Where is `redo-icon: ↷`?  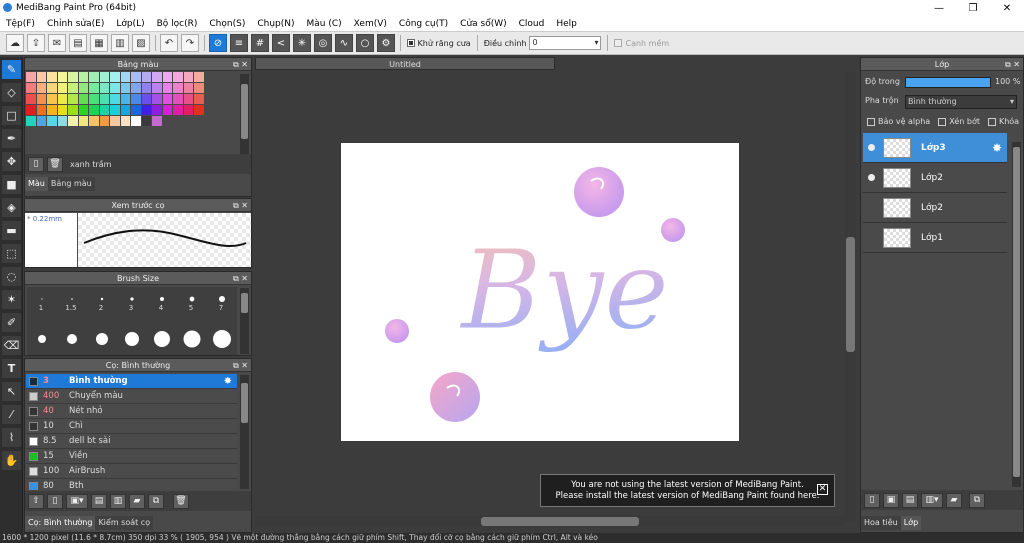 redo-icon: ↷ is located at coordinates (190, 43).